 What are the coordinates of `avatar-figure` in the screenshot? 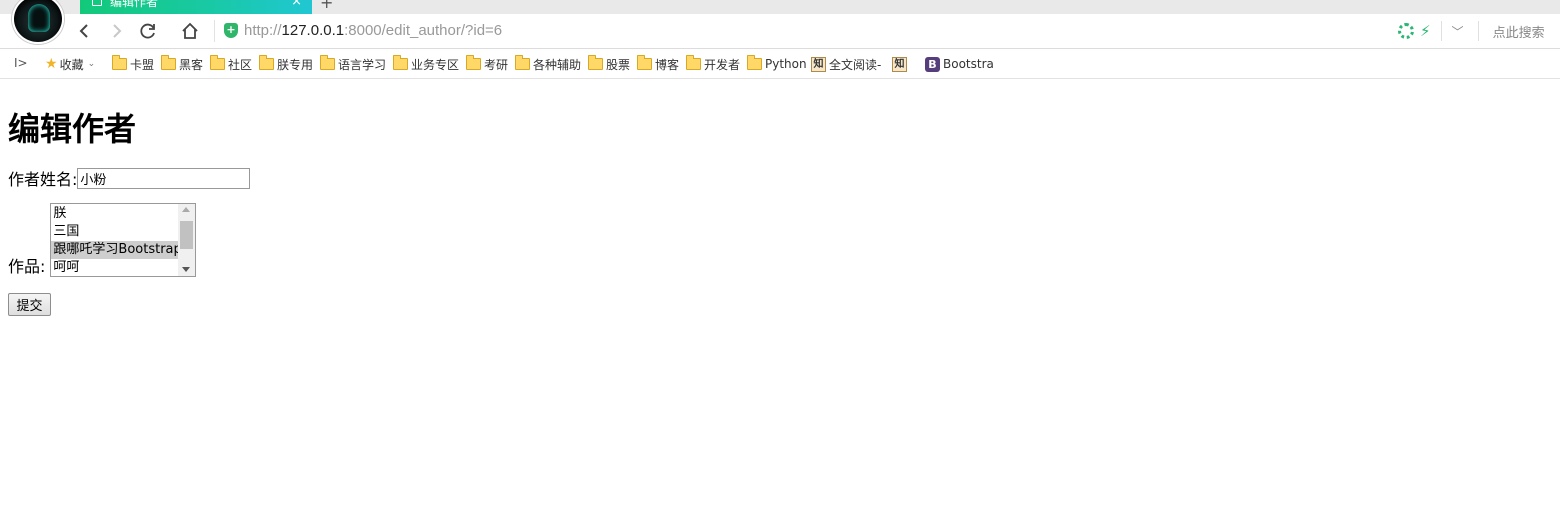 It's located at (39, 18).